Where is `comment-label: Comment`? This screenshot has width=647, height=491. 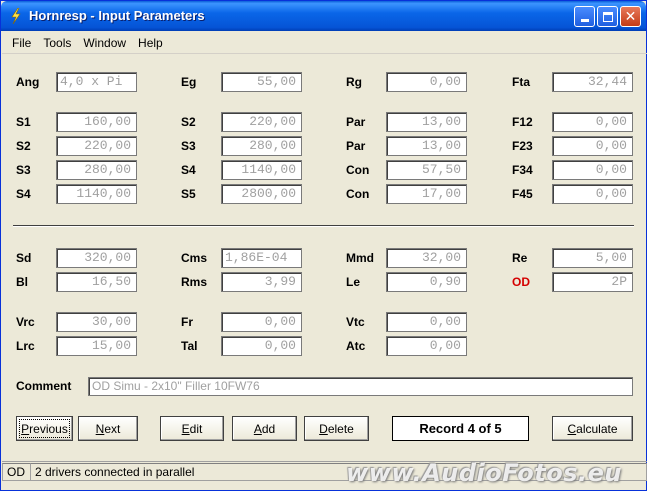
comment-label: Comment is located at coordinates (44, 386).